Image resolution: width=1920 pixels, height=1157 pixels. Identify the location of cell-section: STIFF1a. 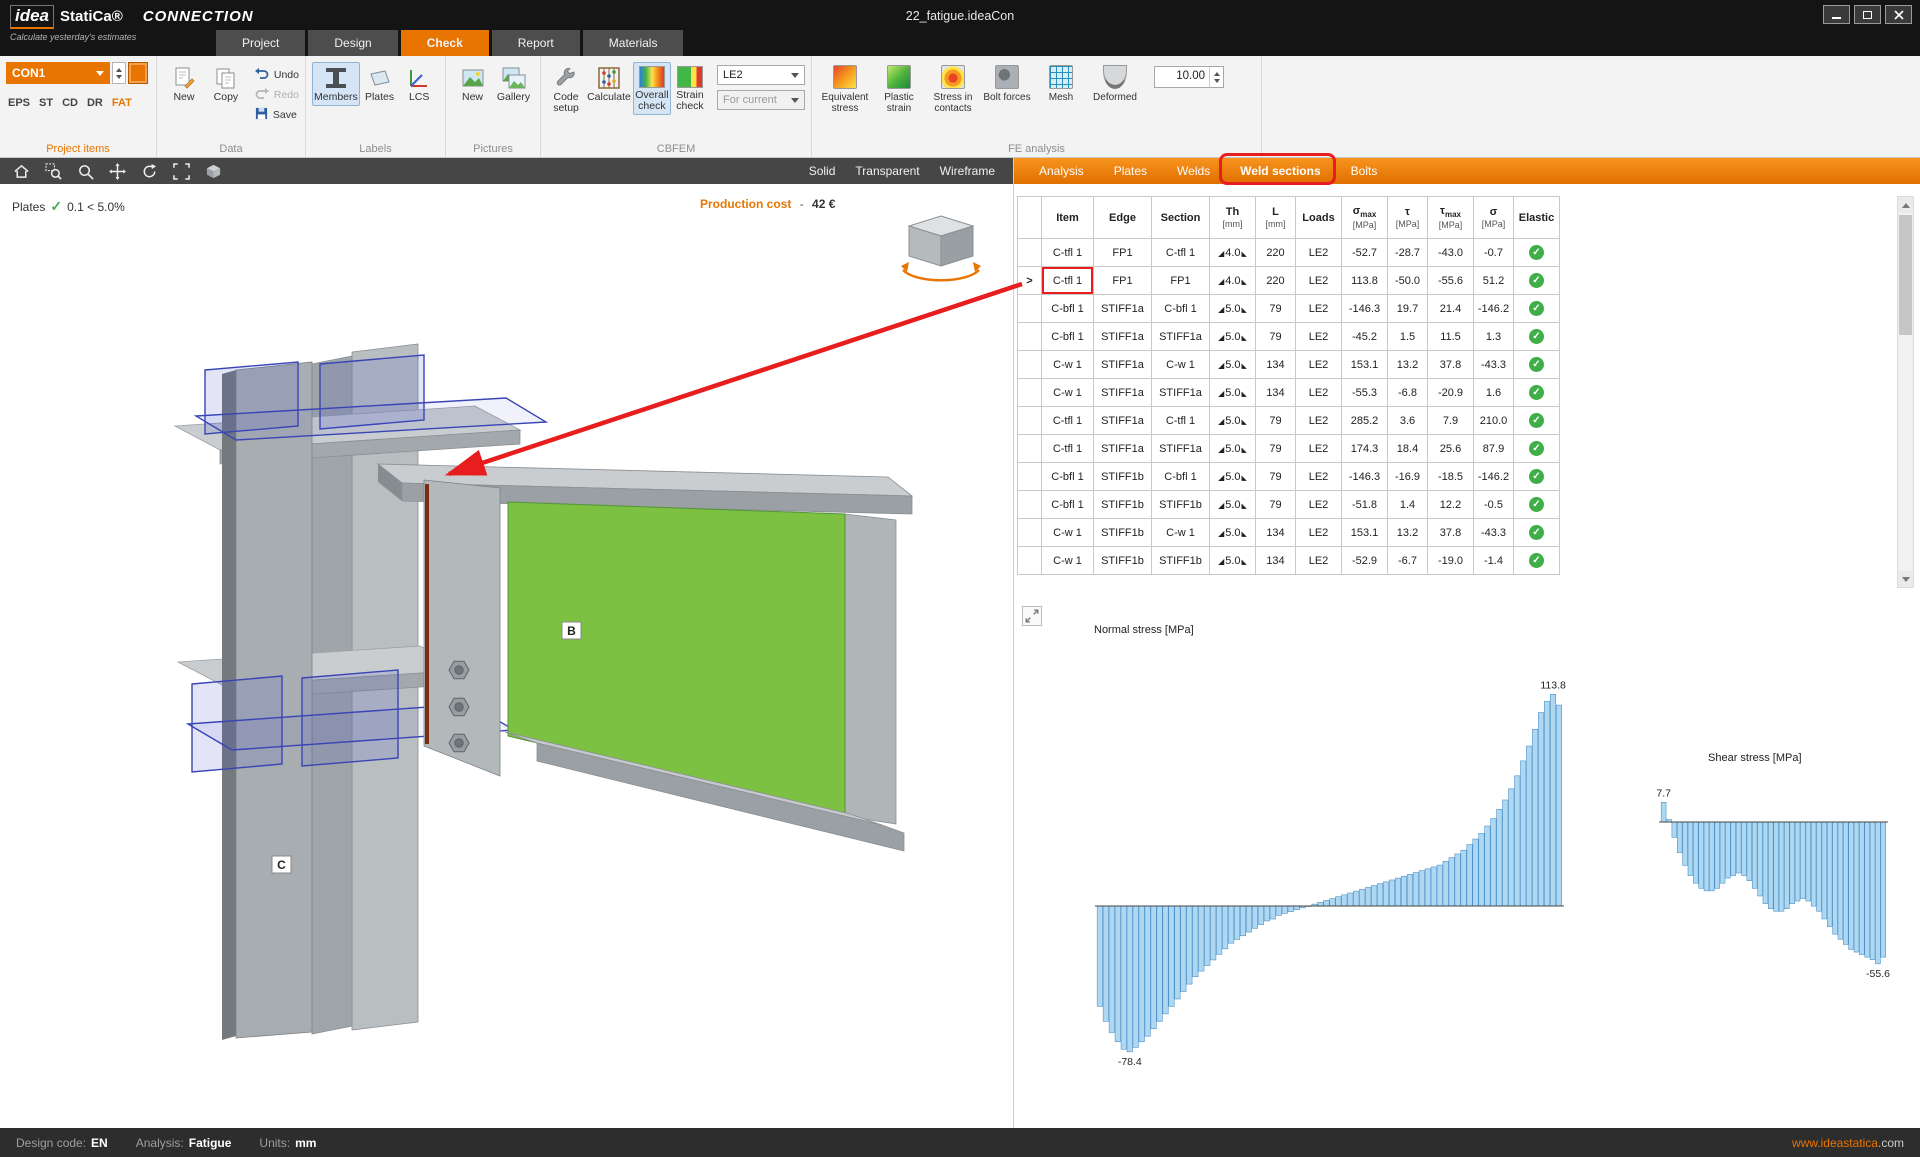
(1180, 448).